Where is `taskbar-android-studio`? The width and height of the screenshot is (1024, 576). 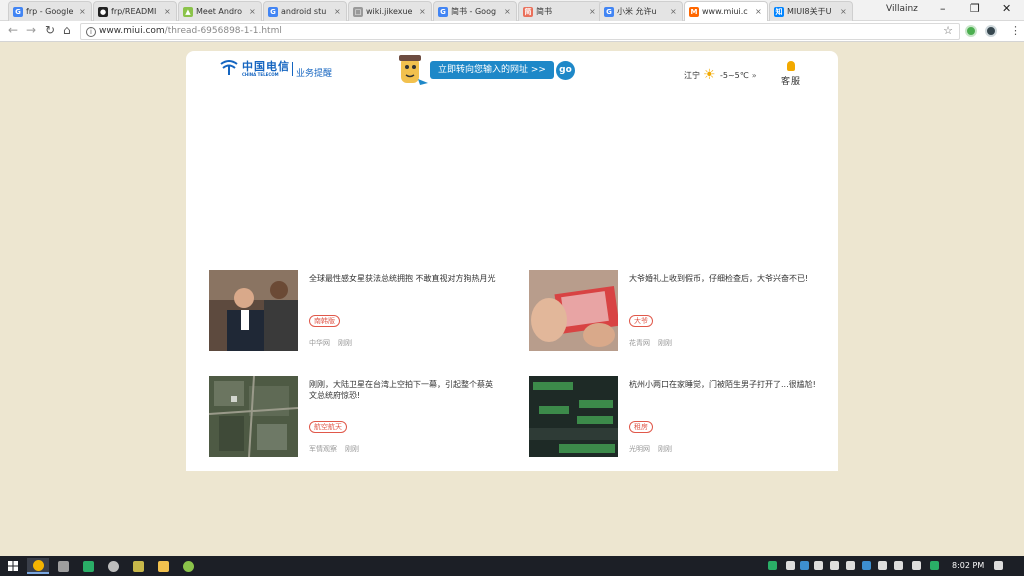 taskbar-android-studio is located at coordinates (188, 566).